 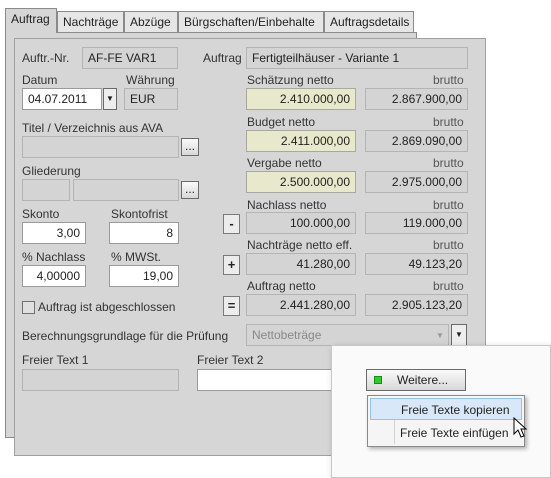 I want to click on menu-item-einfuegen: Freie Texte einfügen, so click(x=446, y=433).